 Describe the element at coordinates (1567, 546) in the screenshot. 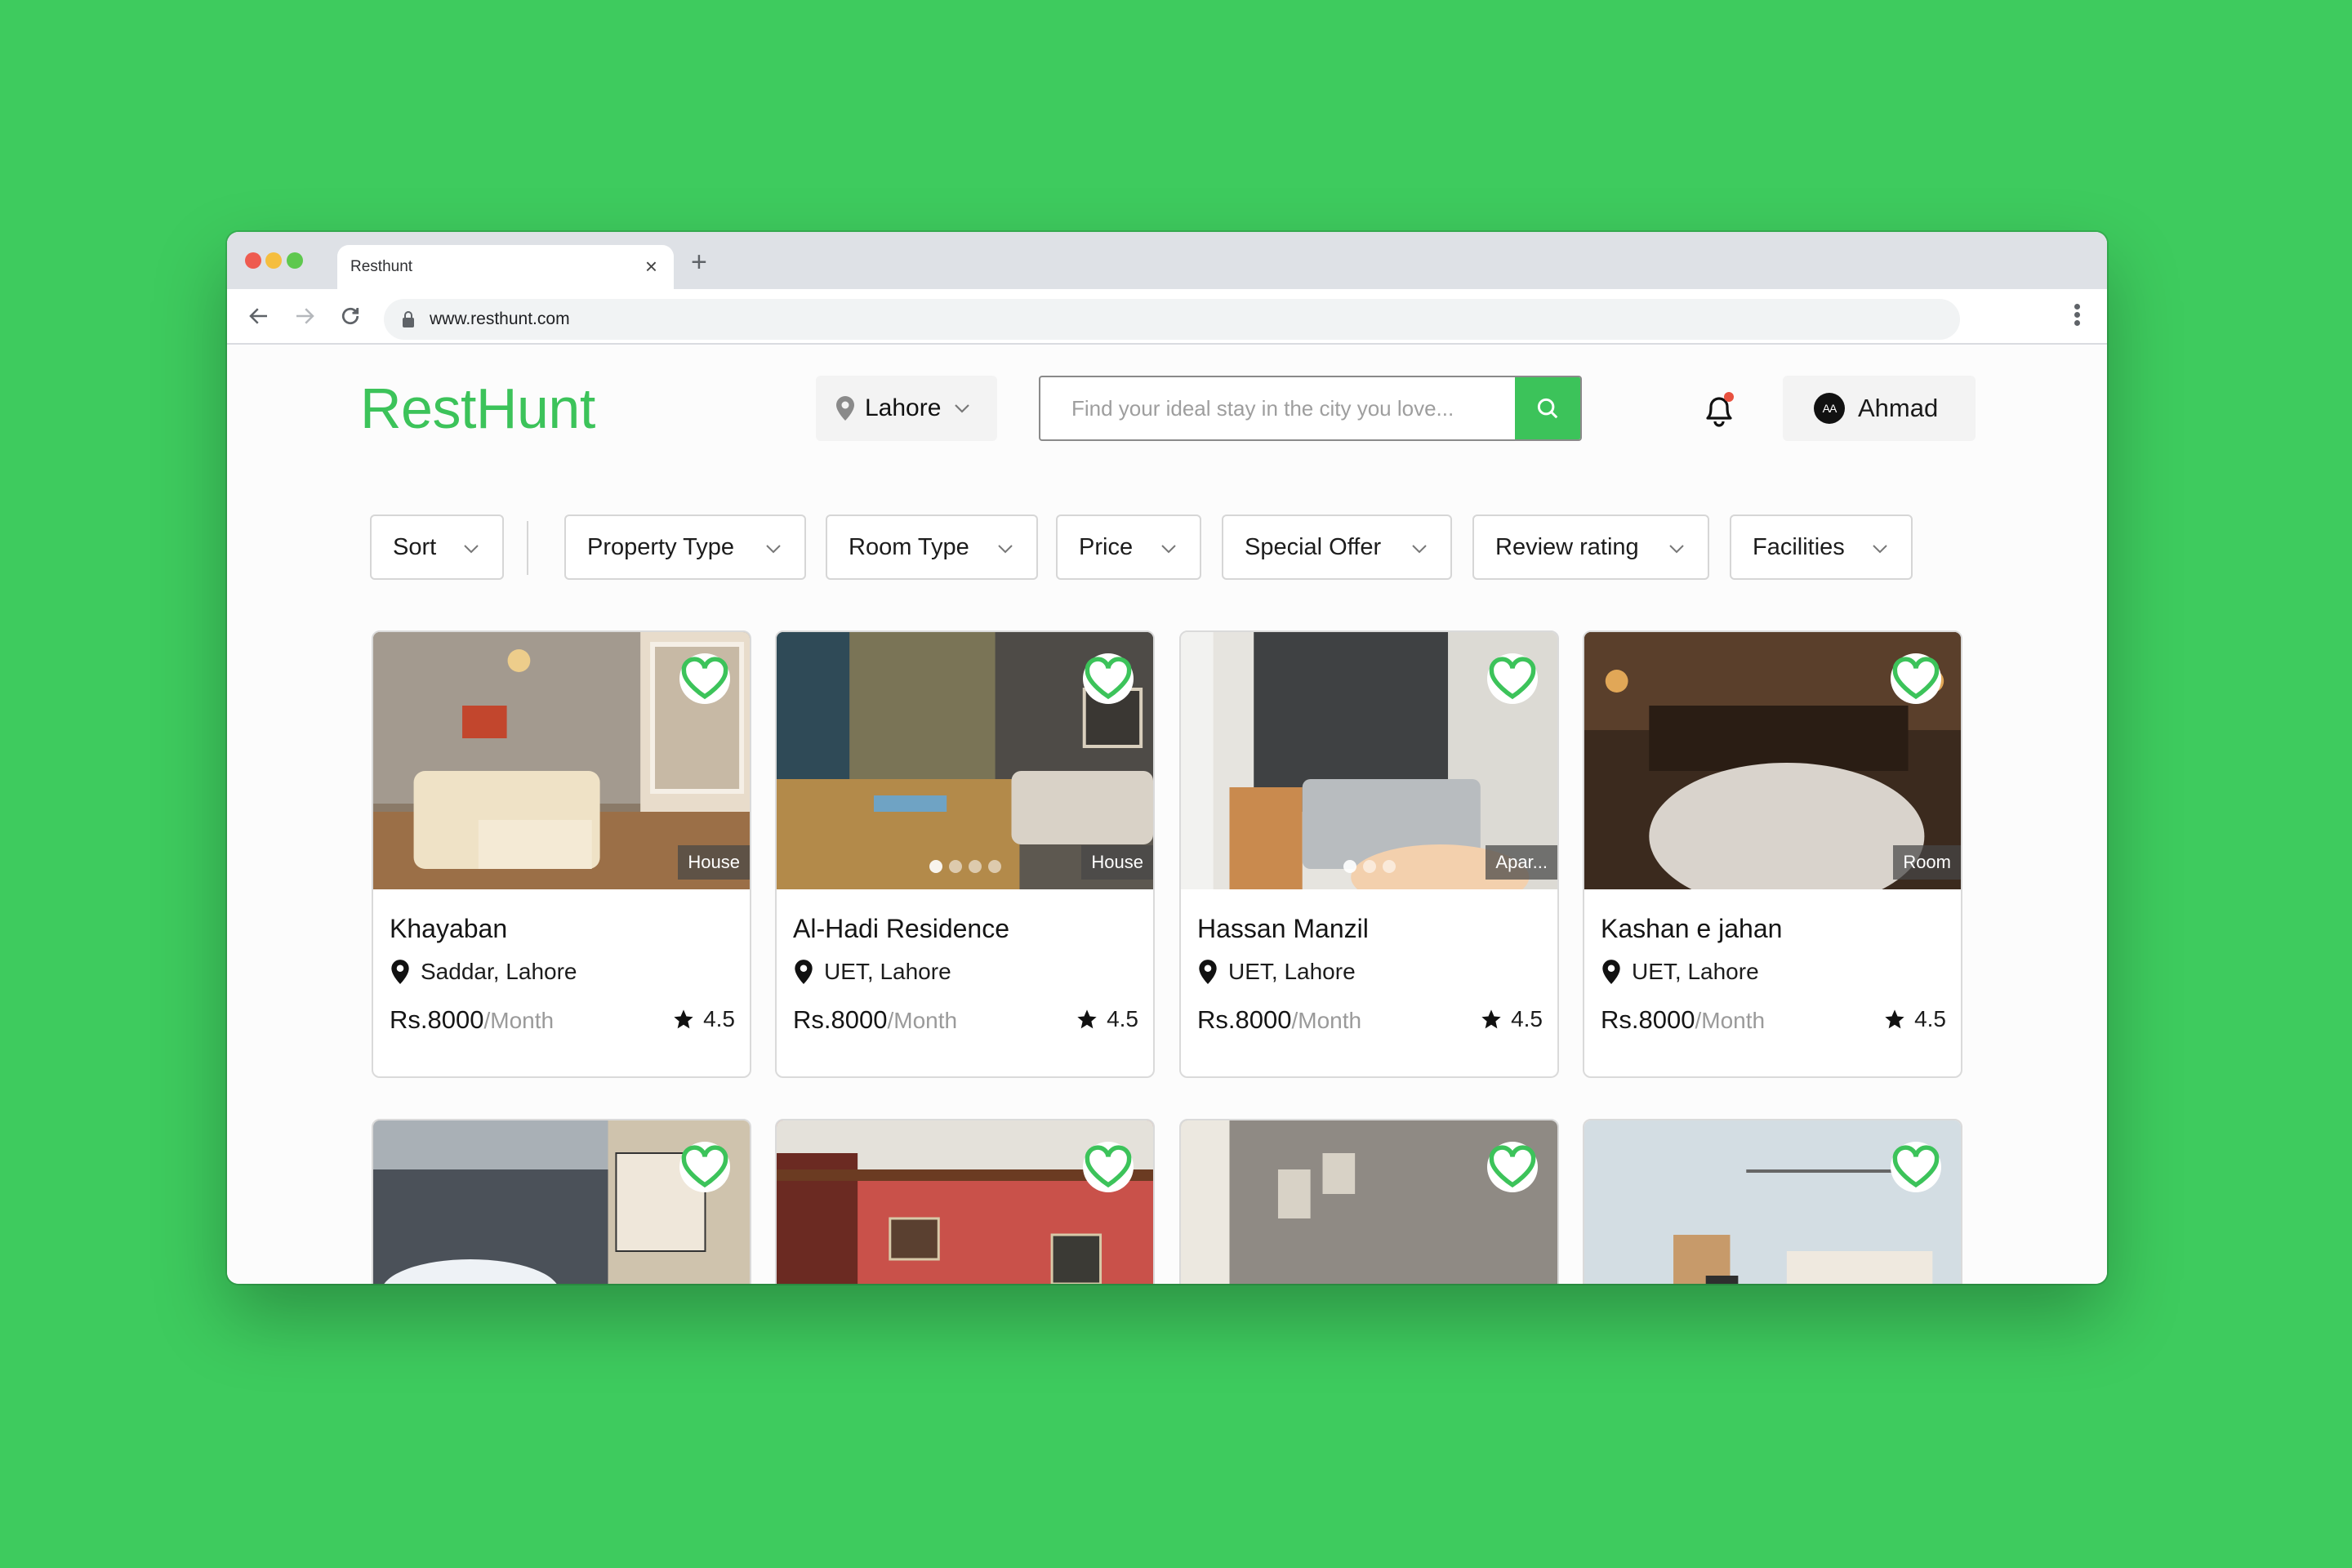

I see `filter-label: Review rating` at that location.